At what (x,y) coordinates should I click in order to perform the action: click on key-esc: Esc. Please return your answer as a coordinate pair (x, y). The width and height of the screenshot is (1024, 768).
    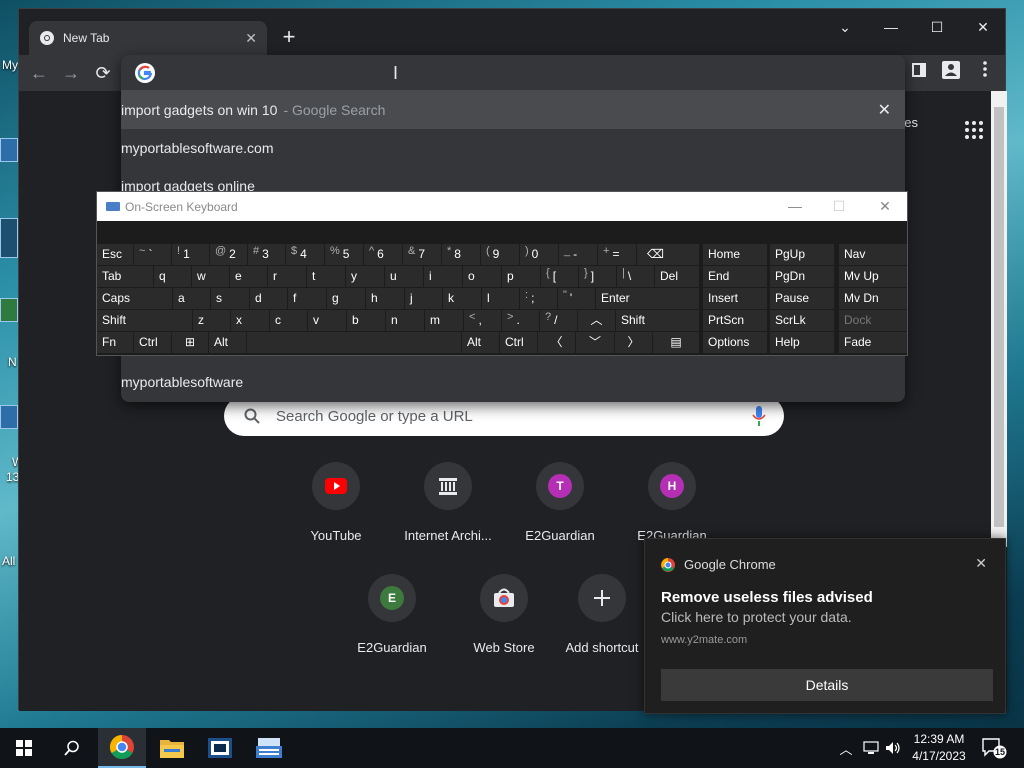
    Looking at the image, I should click on (115, 254).